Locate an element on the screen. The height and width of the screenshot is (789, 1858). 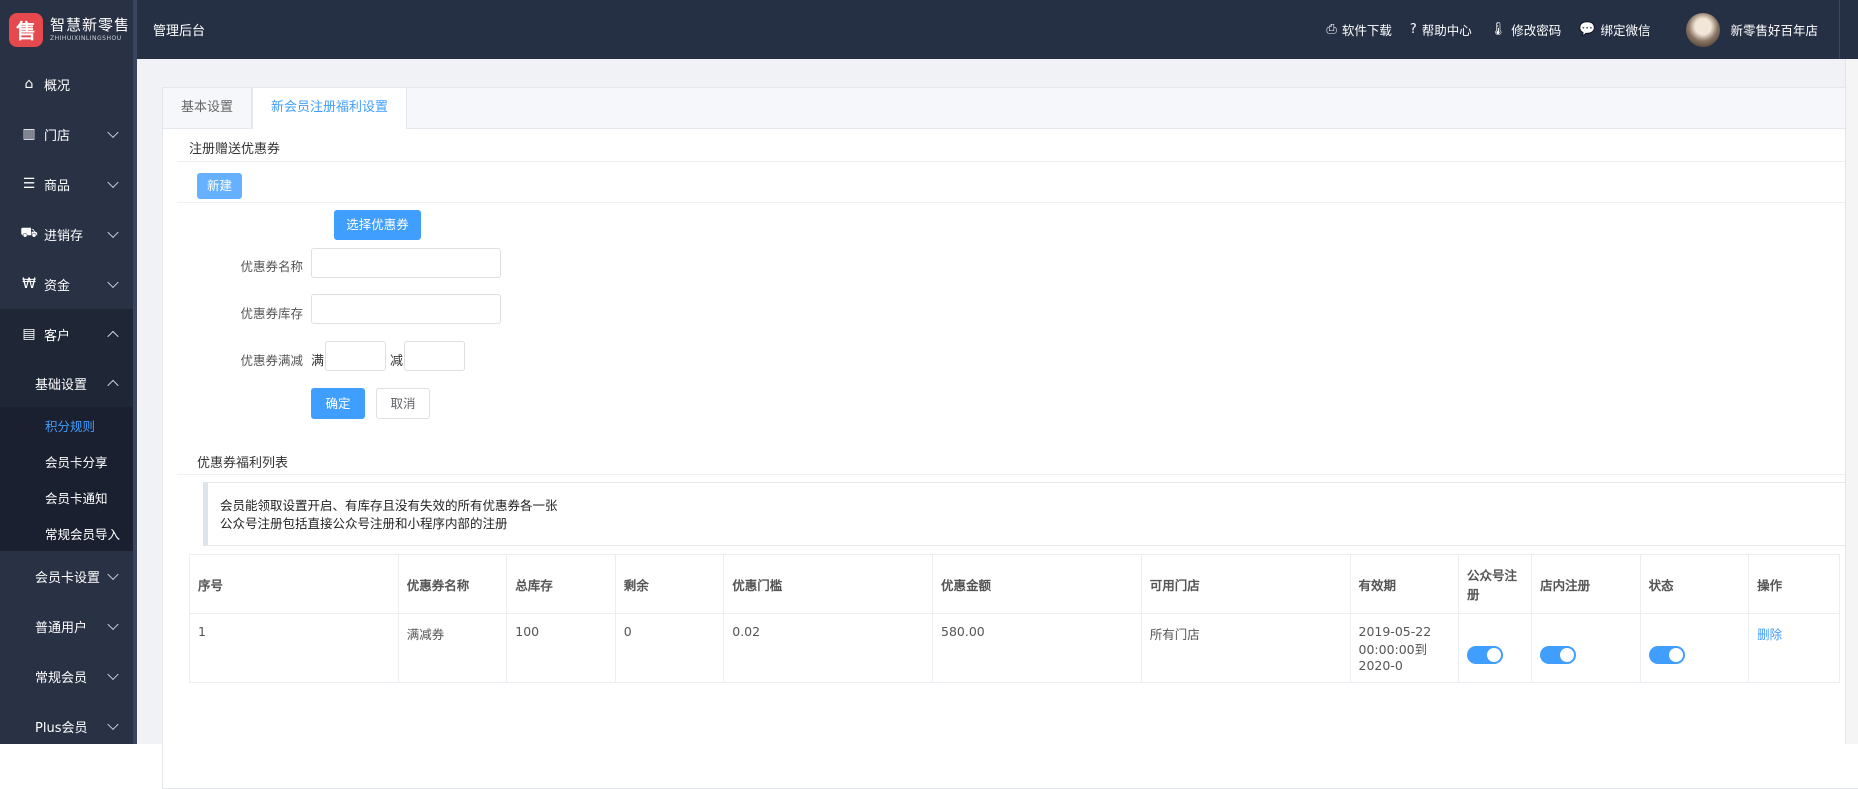
header-title: 管理后台 is located at coordinates (179, 31).